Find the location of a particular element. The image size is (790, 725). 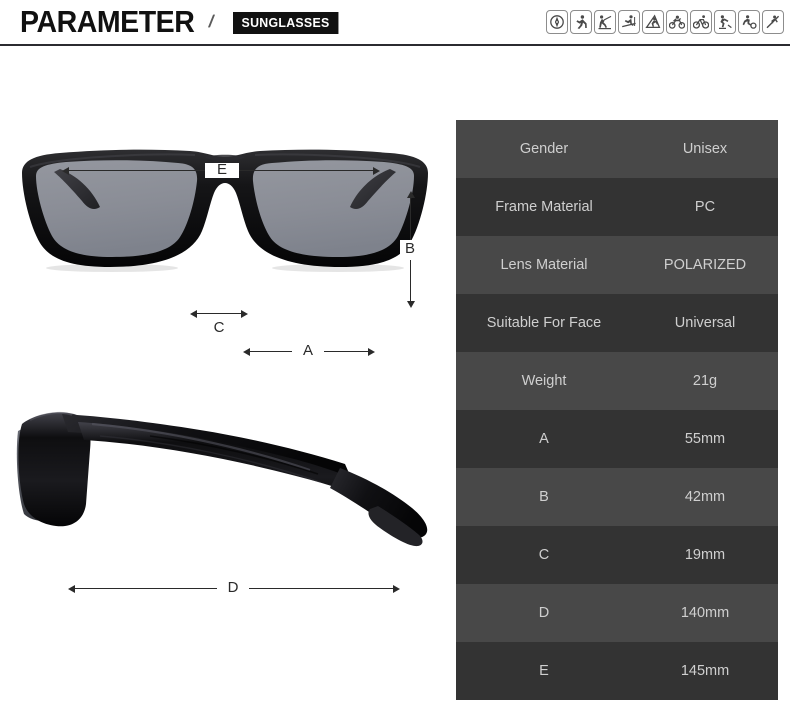

spec-key: Lens Material is located at coordinates (544, 265).